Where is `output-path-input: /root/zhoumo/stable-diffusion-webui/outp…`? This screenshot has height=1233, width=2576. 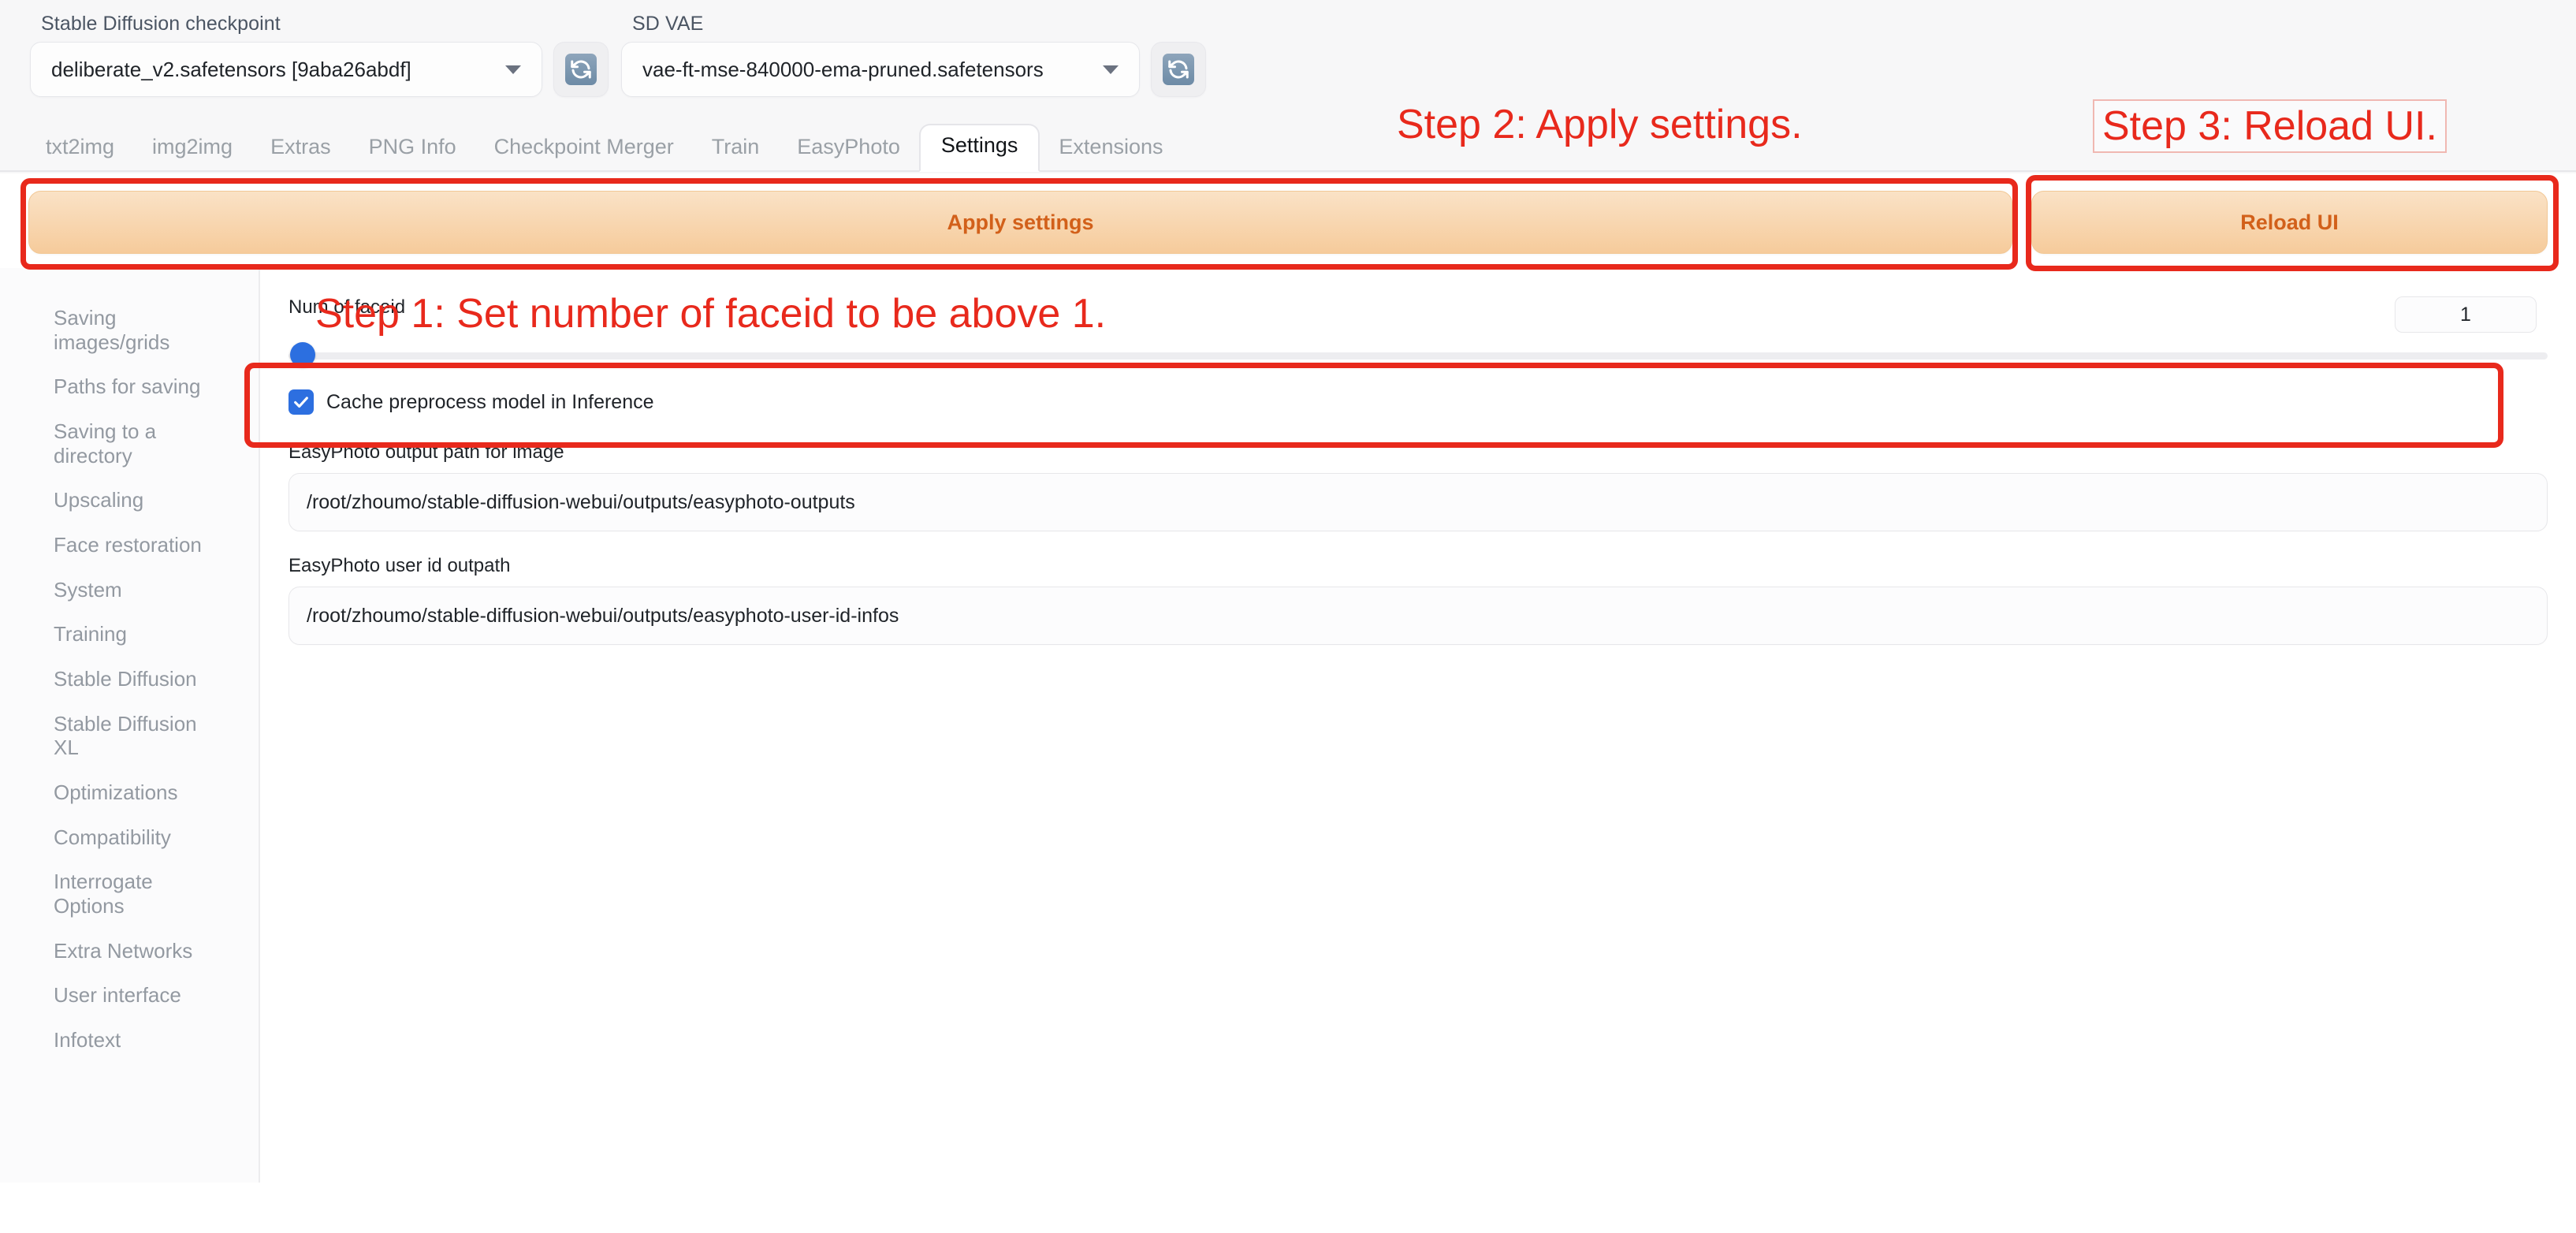 output-path-input: /root/zhoumo/stable-diffusion-webui/outp… is located at coordinates (1418, 502).